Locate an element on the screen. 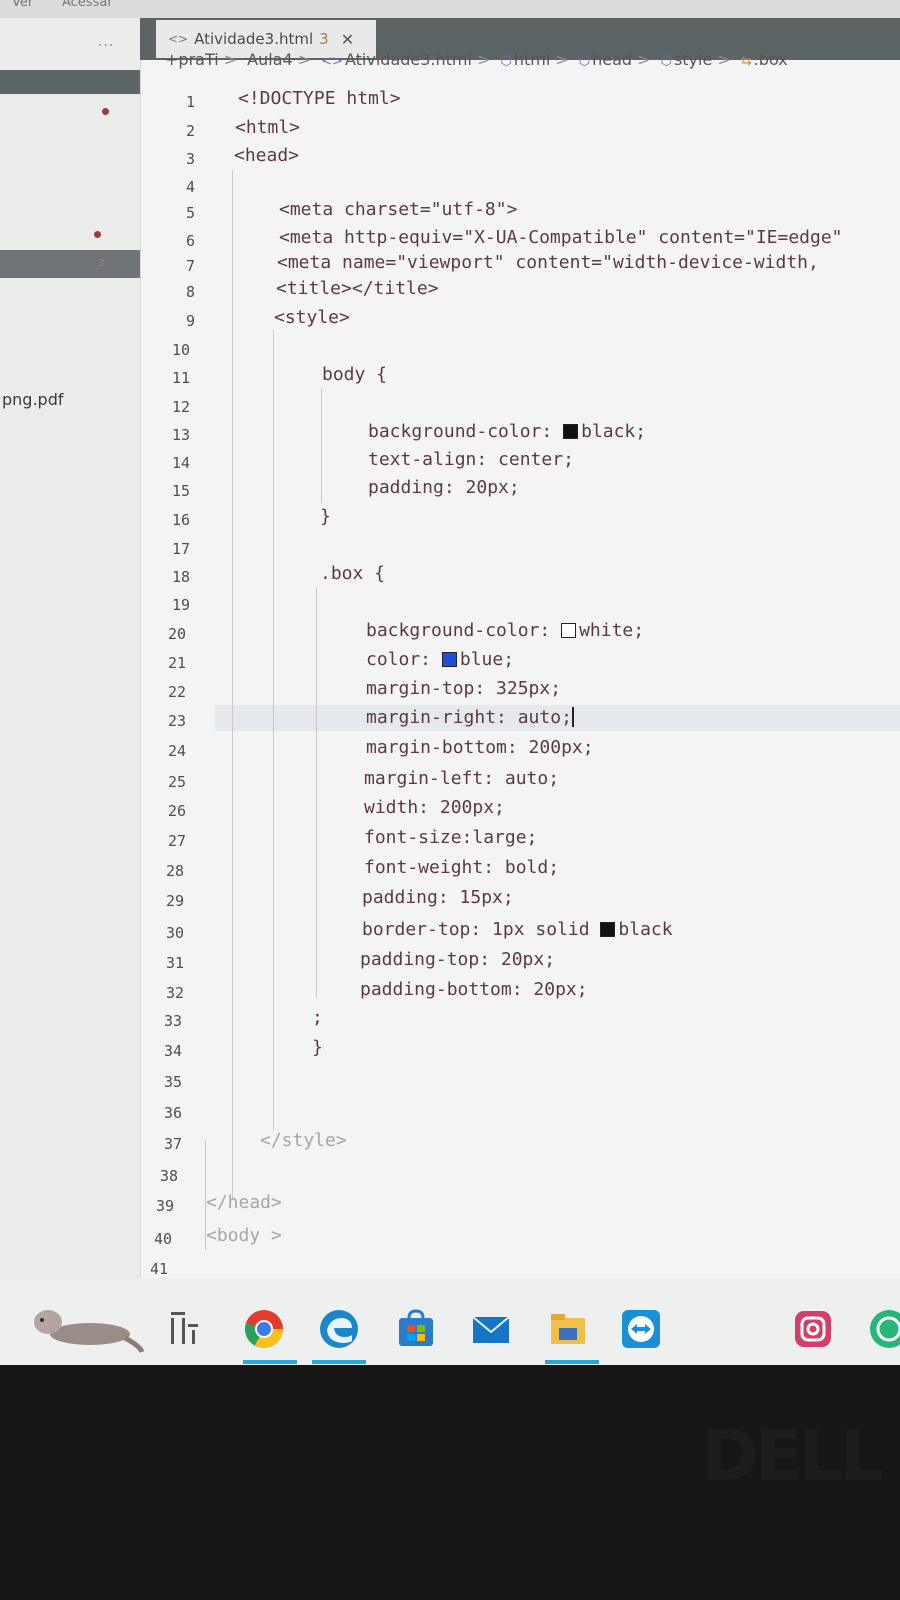 Image resolution: width=900 pixels, height=1600 pixels. monitor-bezel: DELL is located at coordinates (450, 1482).